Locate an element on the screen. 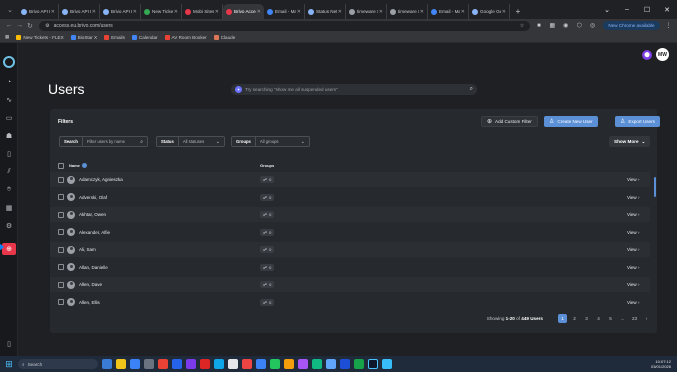 Image resolution: width=677 pixels, height=372 pixels. add-custom-filter-button: ⊕ Add Custom Filter is located at coordinates (509, 121).